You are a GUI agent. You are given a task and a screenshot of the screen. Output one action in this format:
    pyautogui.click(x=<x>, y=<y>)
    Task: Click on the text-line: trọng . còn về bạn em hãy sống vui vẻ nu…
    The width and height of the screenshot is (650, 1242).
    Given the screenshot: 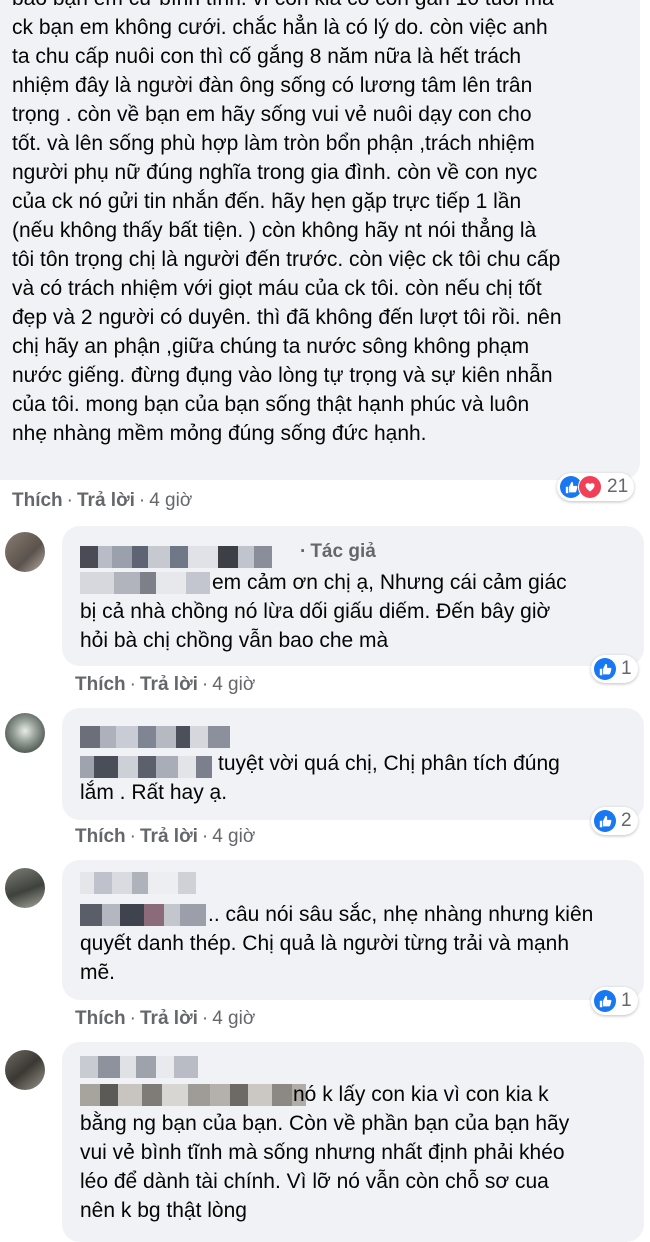 What is the action you would take?
    pyautogui.click(x=272, y=114)
    